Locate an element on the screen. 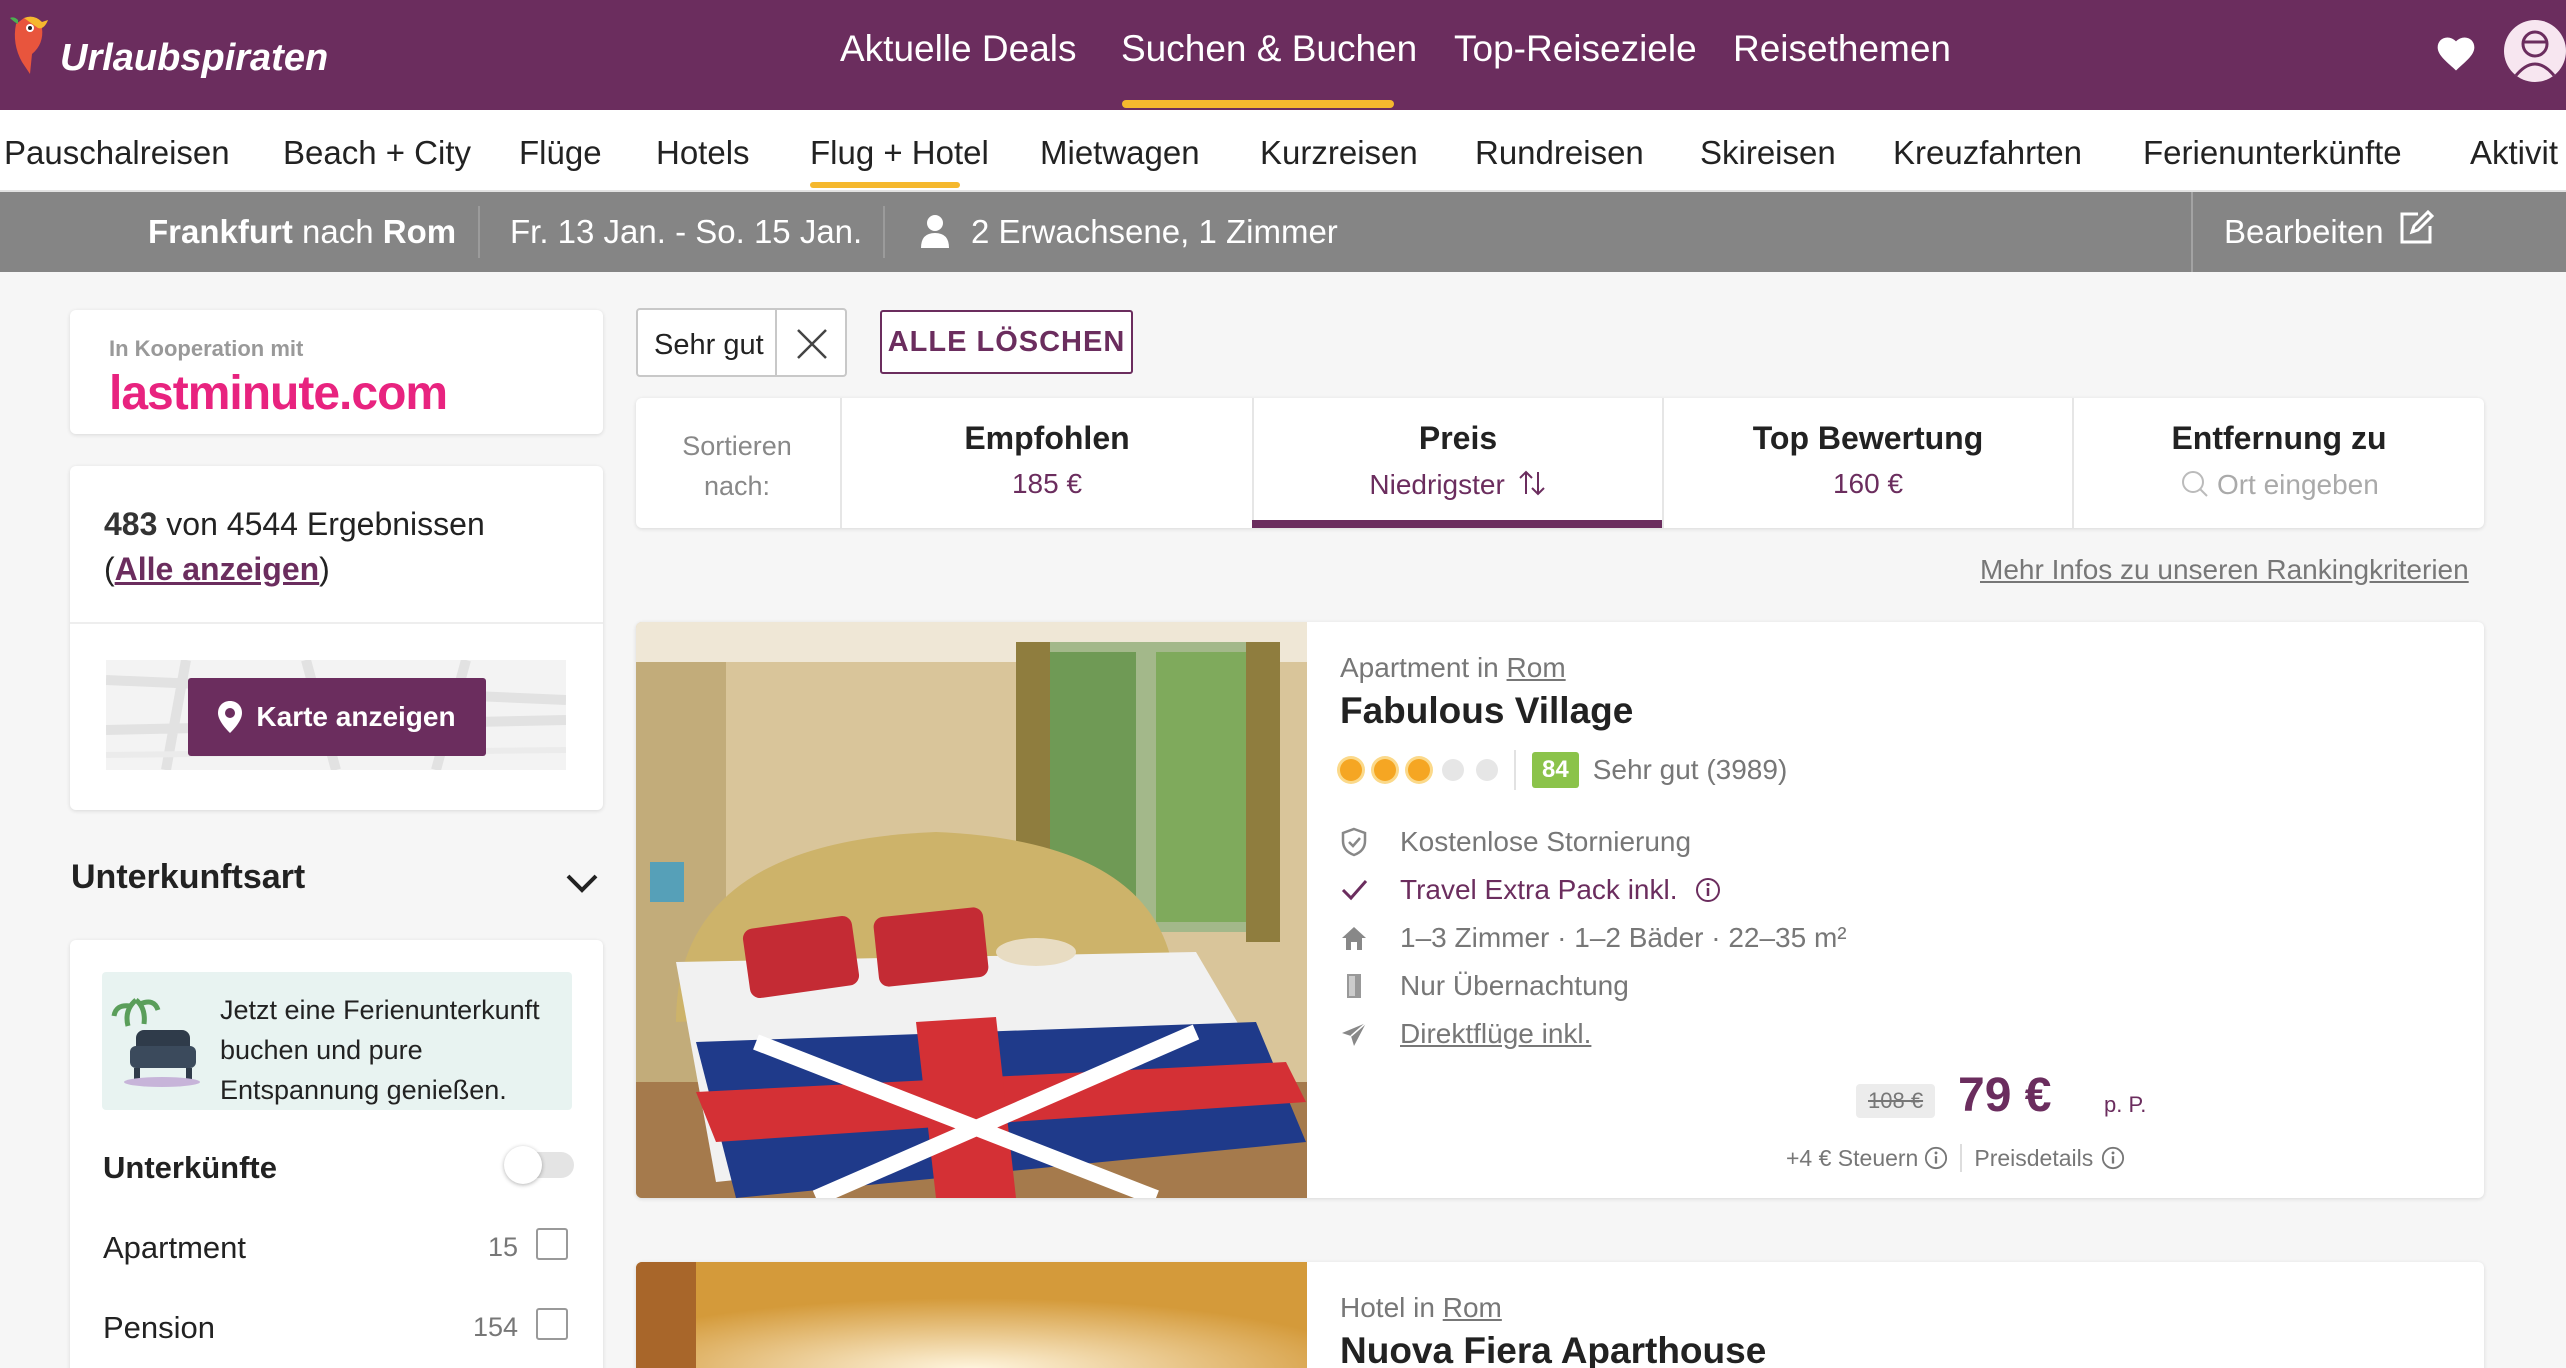  heart-icon is located at coordinates (2456, 54).